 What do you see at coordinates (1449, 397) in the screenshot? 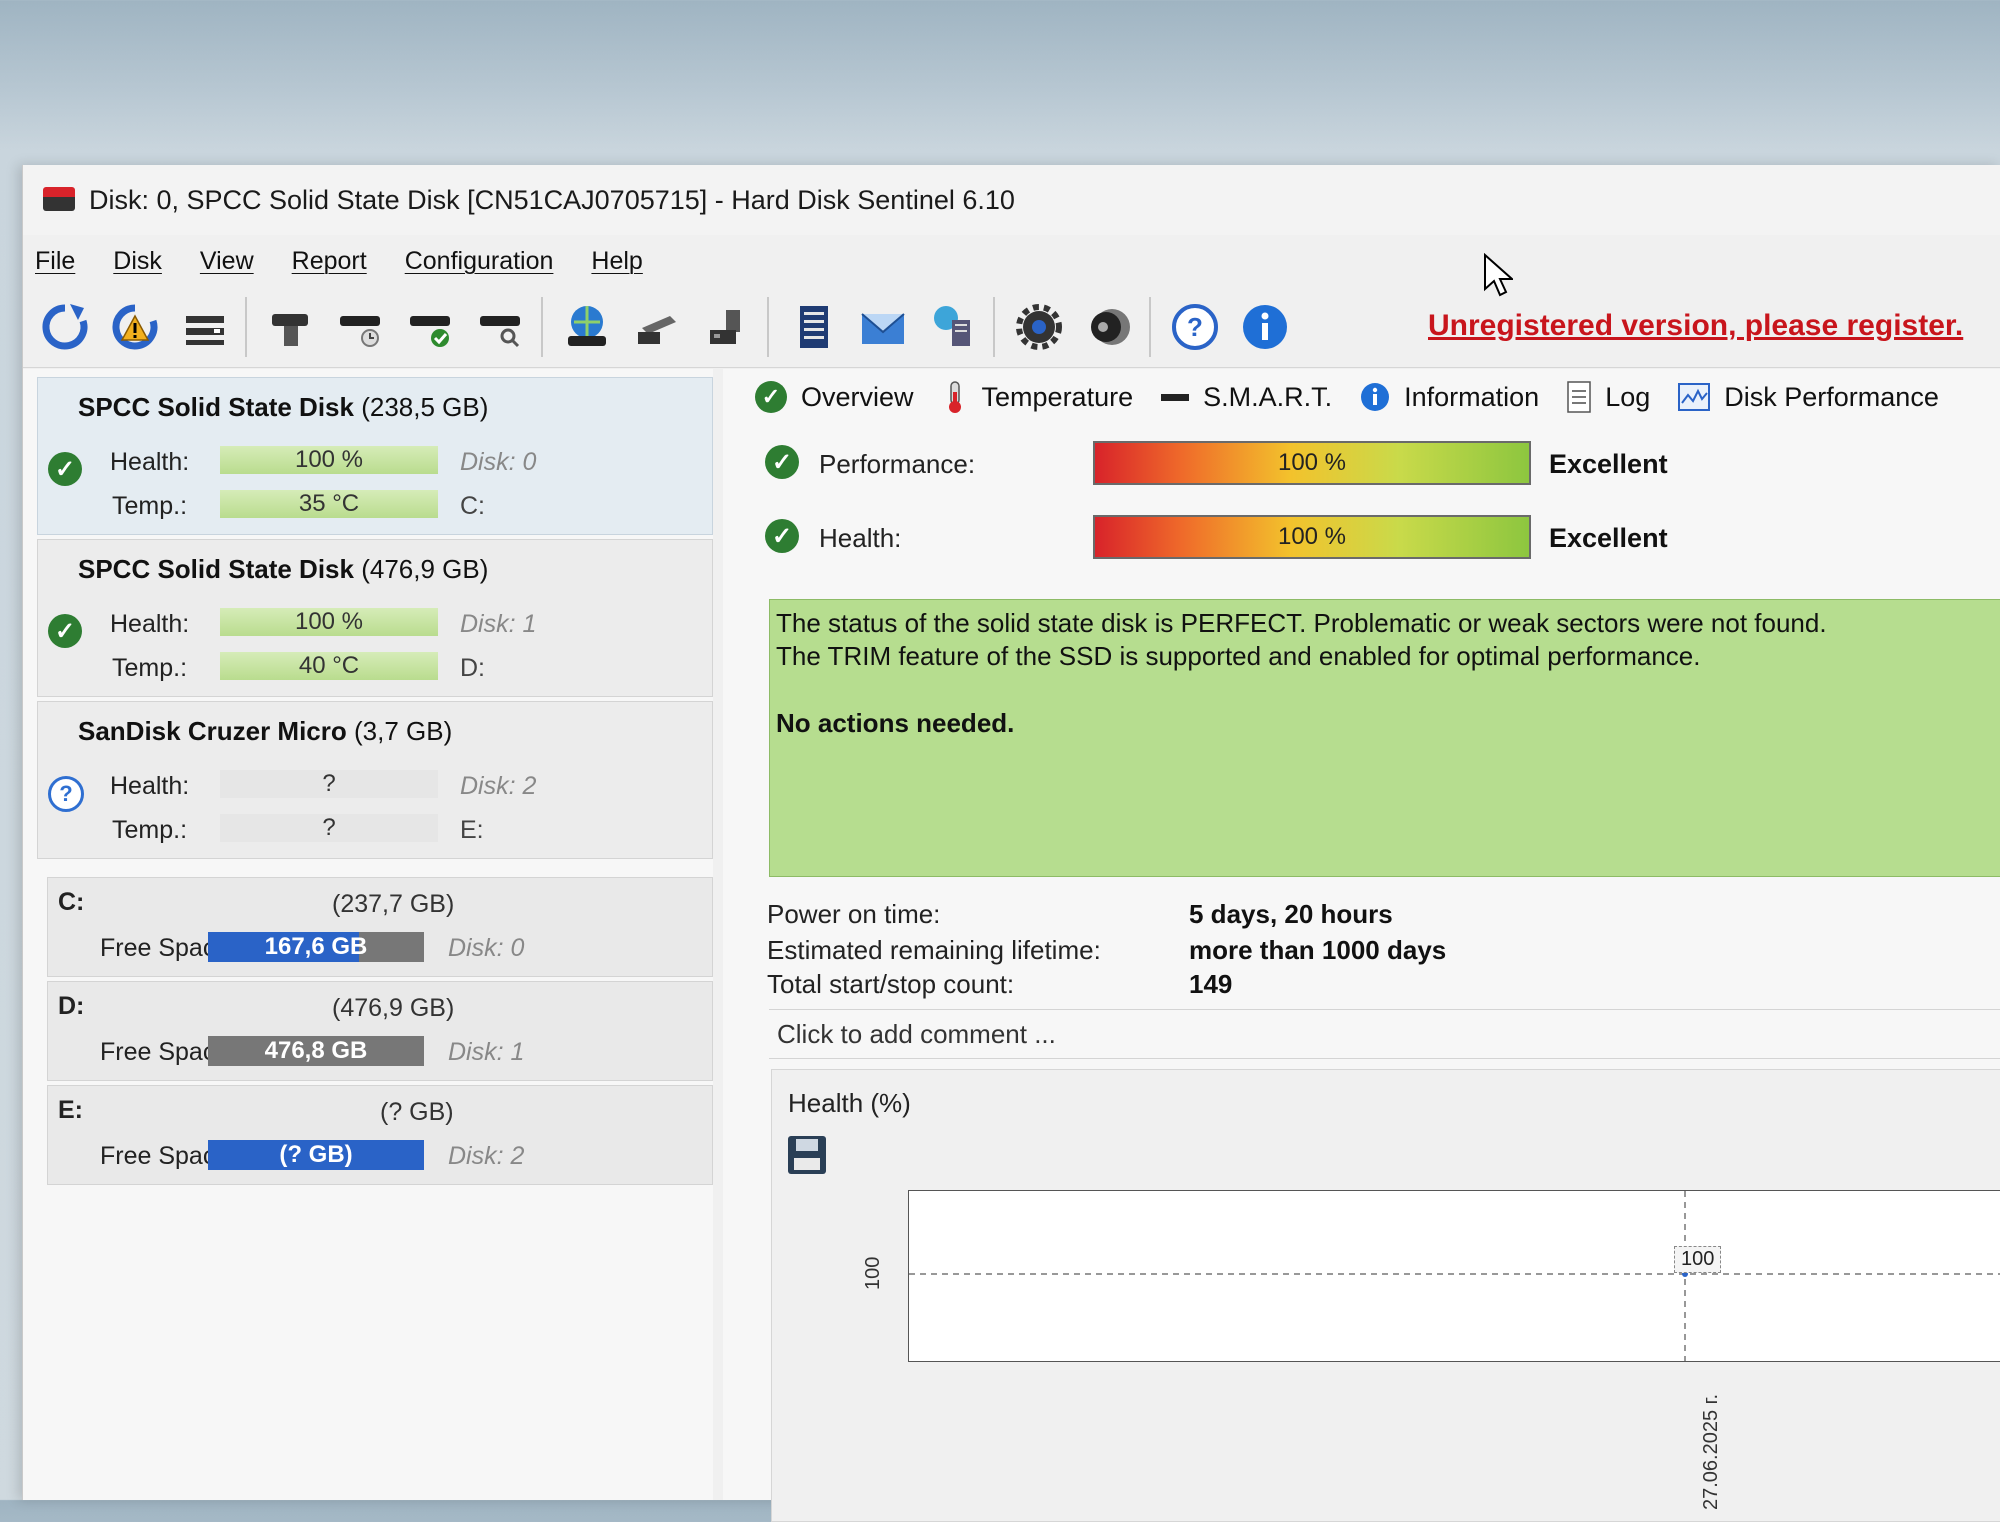
I see `tab-information: Information` at bounding box center [1449, 397].